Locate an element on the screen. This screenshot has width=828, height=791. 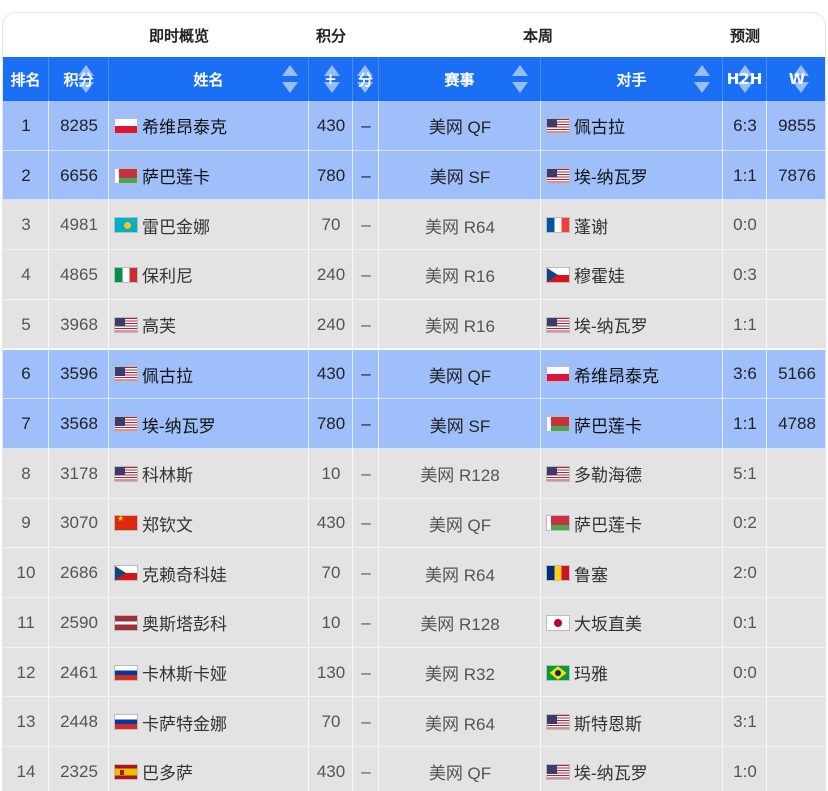
player-name: 佩古拉 is located at coordinates (167, 374).